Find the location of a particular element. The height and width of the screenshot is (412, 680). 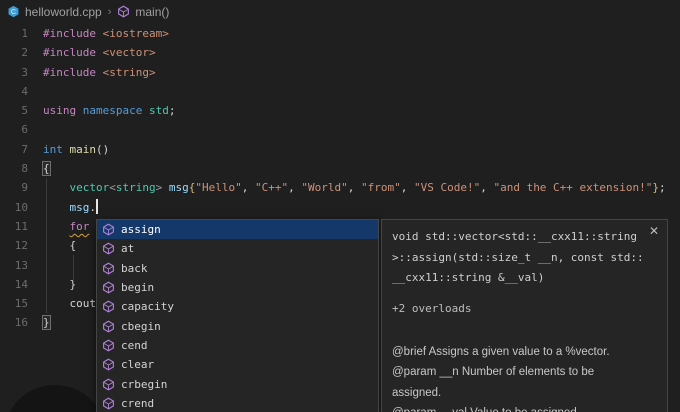

code-line: 5 using namespace std; is located at coordinates (340, 110).